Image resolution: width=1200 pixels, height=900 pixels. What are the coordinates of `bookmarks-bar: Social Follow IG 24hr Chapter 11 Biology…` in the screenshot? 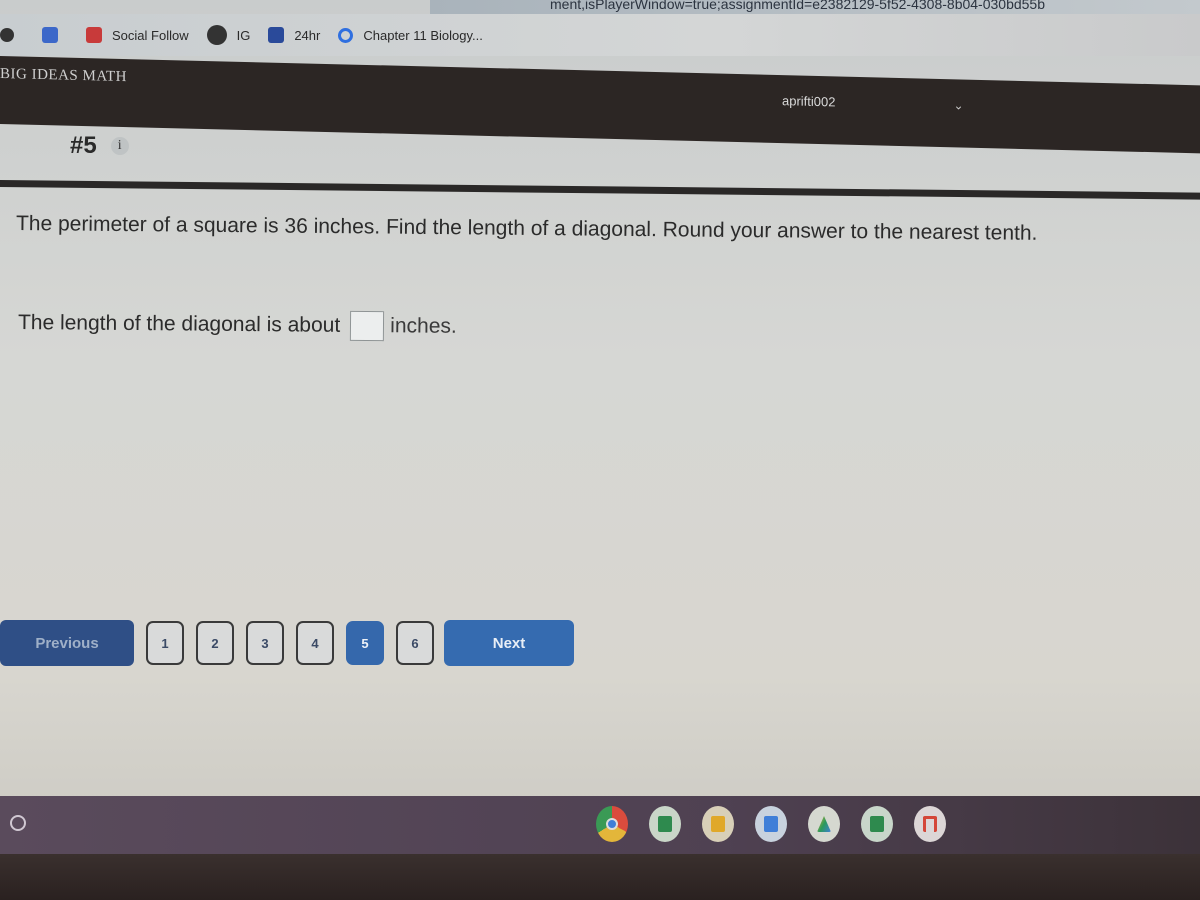 It's located at (600, 35).